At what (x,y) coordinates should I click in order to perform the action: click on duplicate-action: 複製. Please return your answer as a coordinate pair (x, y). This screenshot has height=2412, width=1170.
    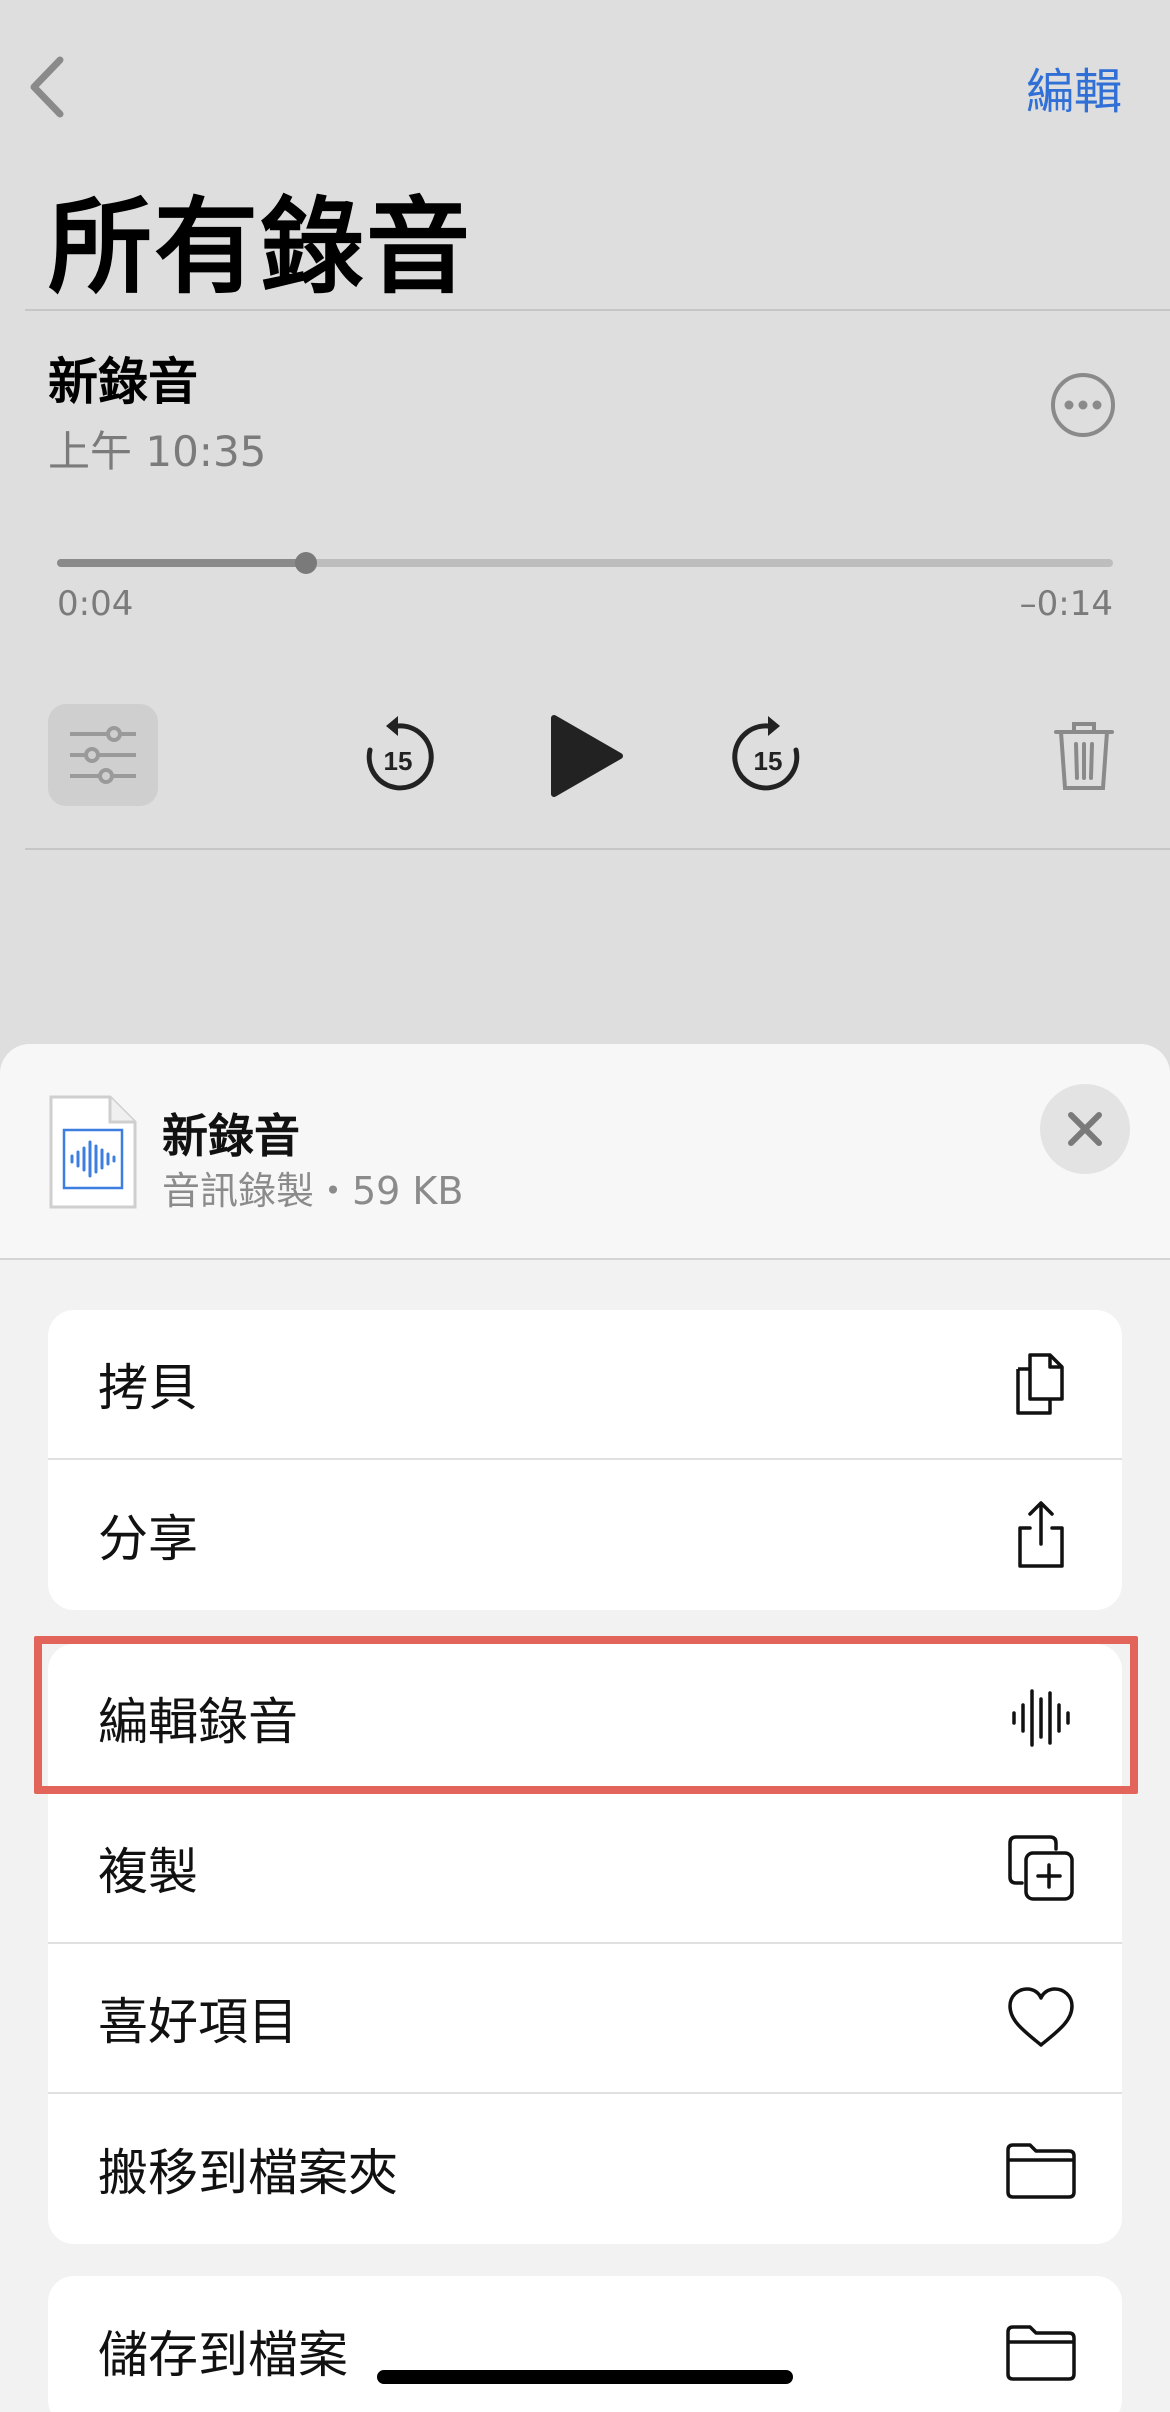
    Looking at the image, I should click on (585, 1869).